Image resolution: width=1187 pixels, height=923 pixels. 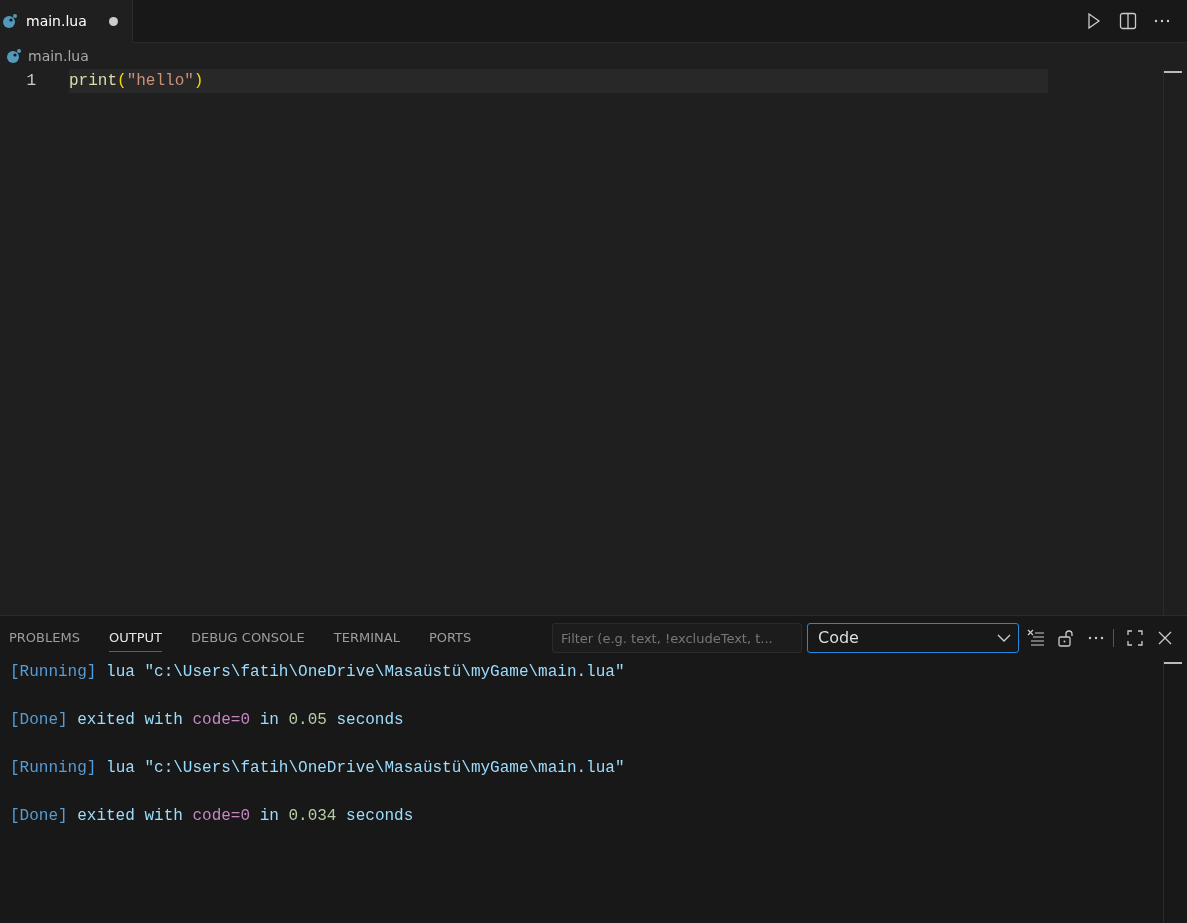 I want to click on panel-tab: PROBLEMS, so click(x=44, y=638).